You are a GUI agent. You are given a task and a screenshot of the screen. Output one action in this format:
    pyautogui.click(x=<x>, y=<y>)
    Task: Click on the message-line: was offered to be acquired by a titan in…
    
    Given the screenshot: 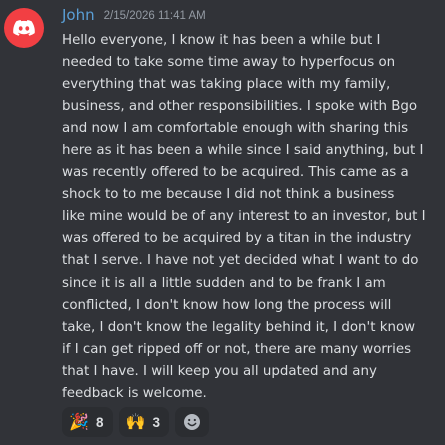 What is the action you would take?
    pyautogui.click(x=237, y=239)
    